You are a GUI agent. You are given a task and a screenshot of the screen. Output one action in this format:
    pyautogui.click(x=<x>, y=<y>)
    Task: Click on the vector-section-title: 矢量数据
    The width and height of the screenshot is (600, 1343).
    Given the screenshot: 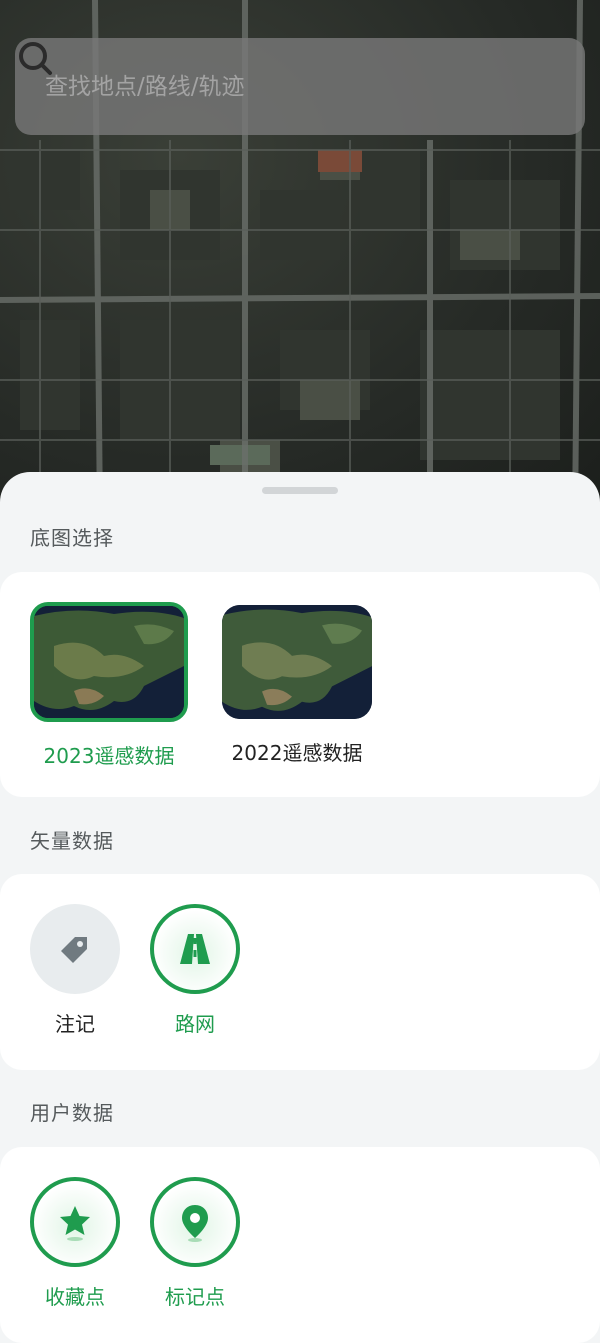 What is the action you would take?
    pyautogui.click(x=72, y=841)
    